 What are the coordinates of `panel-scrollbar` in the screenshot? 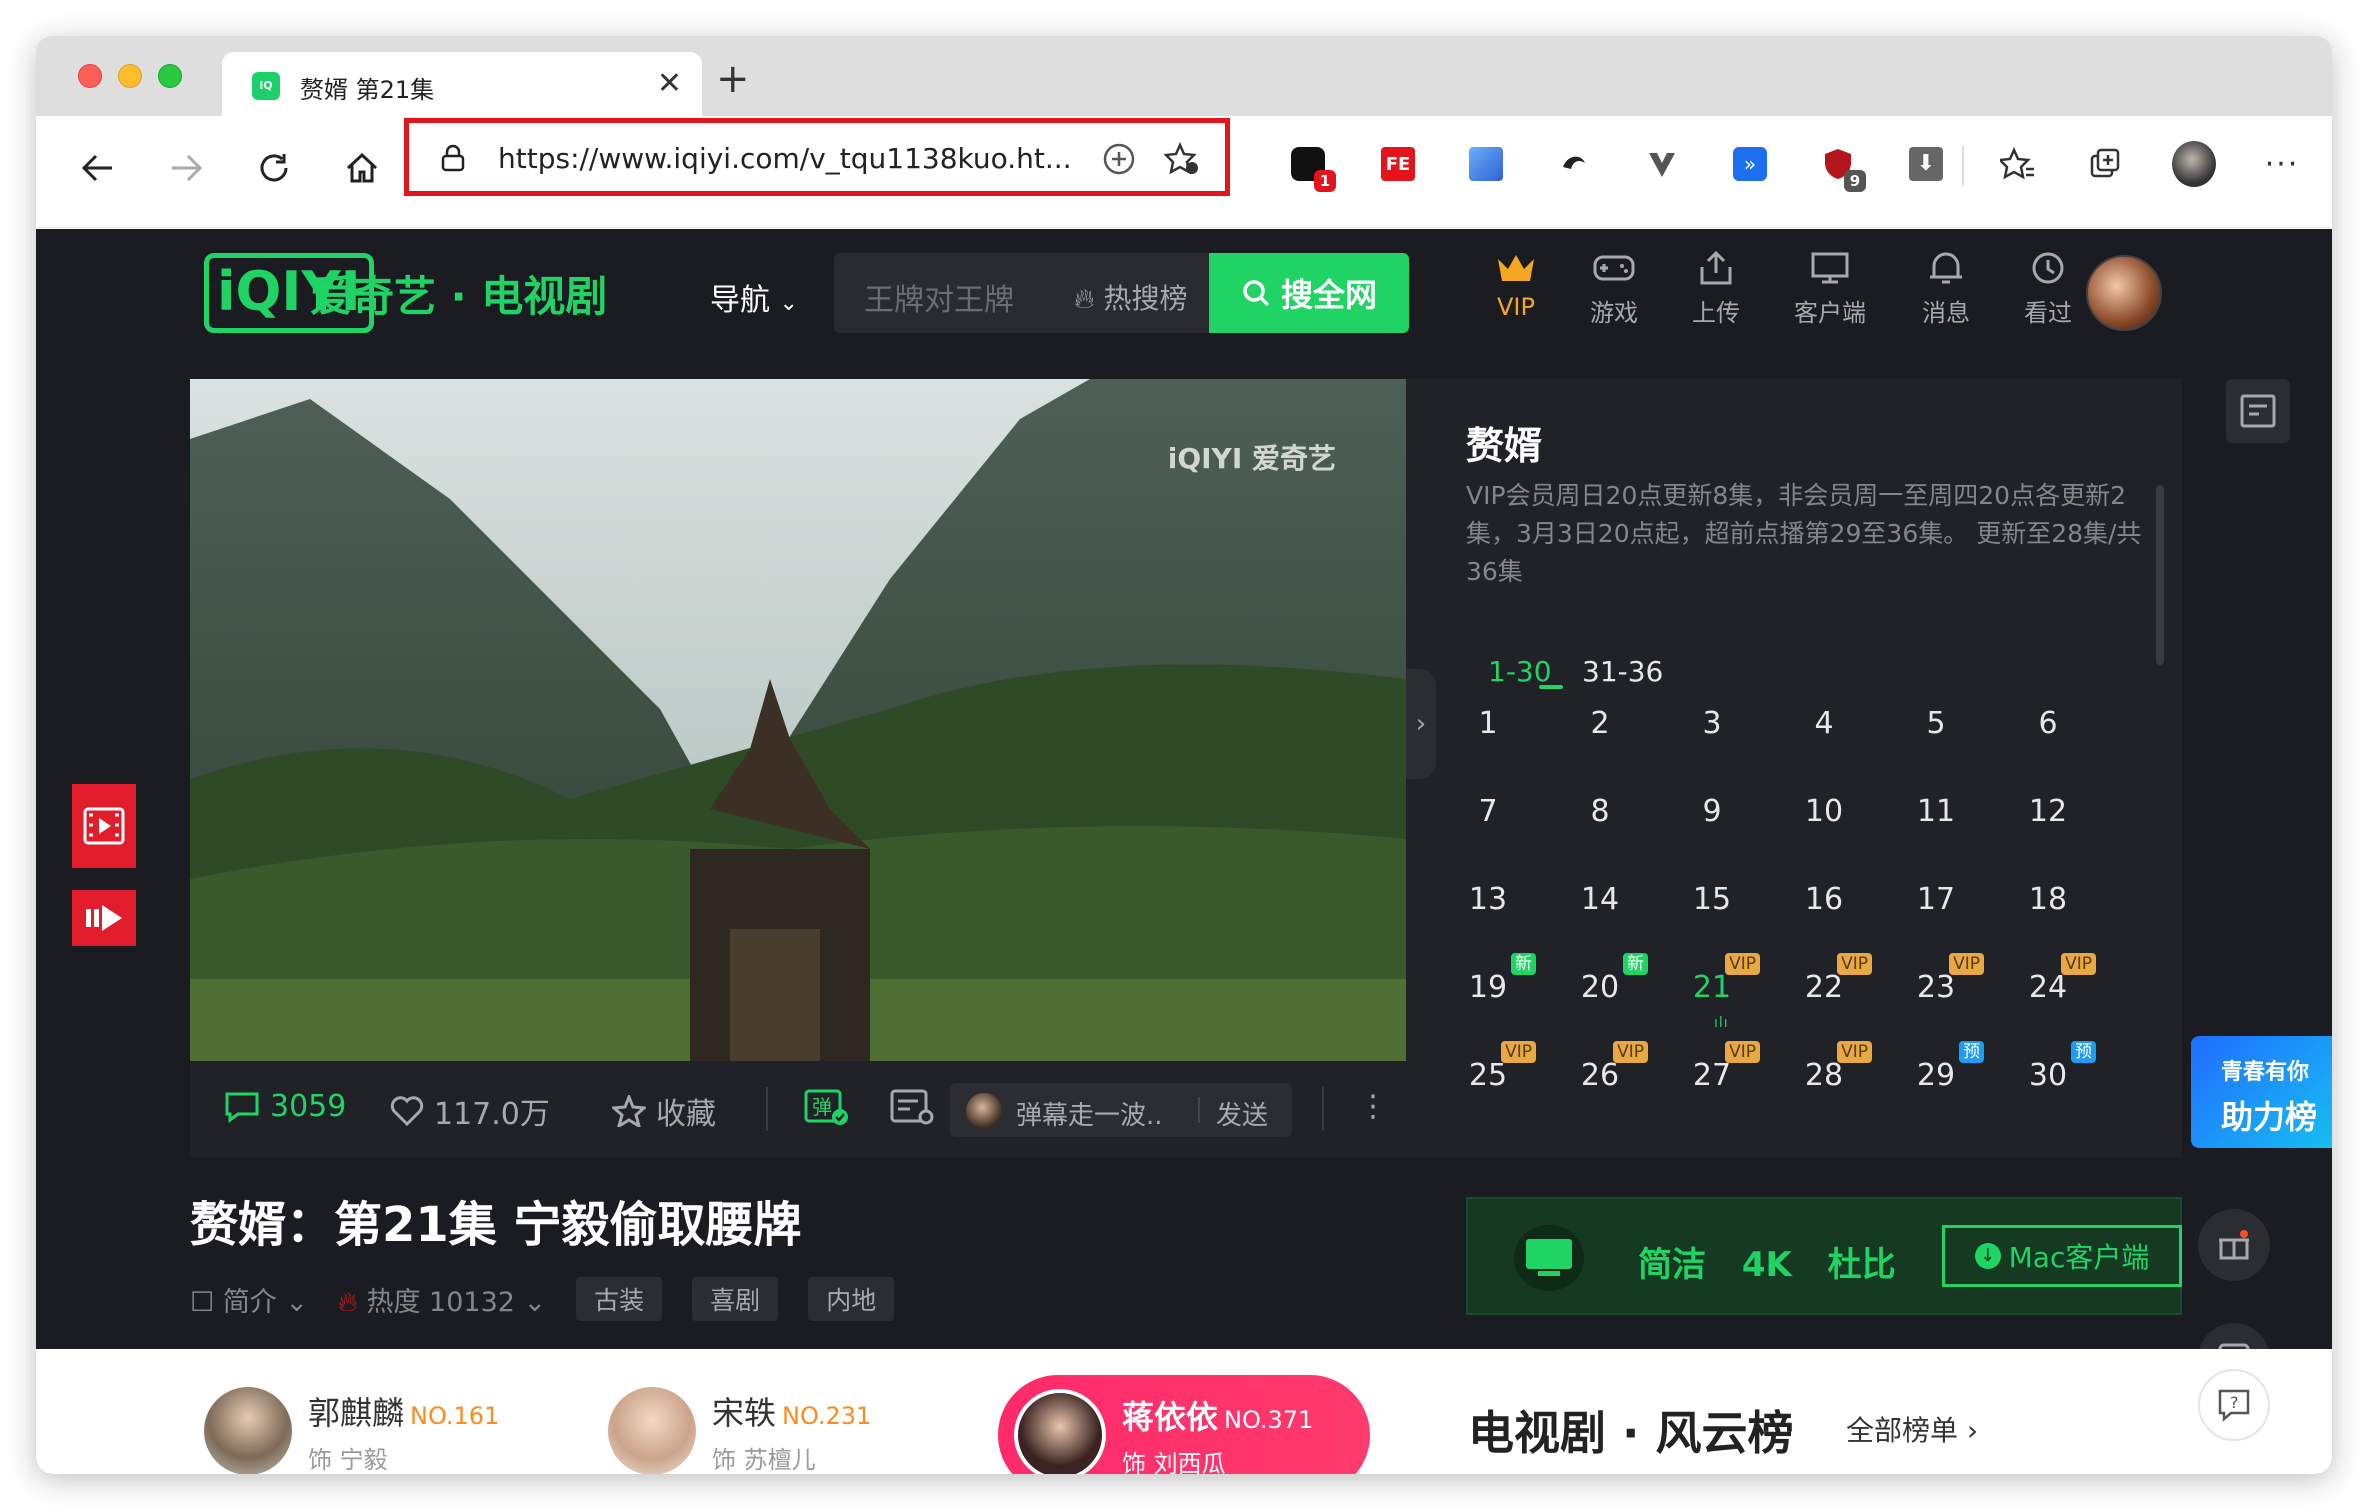 It's located at (2160, 575).